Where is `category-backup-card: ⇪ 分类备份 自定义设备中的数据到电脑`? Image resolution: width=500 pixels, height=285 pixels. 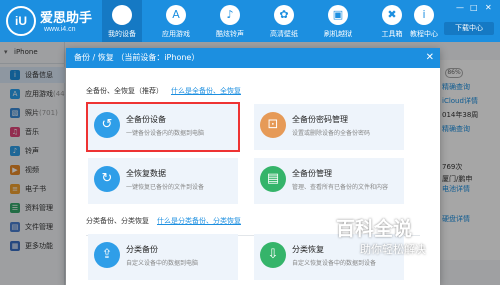 category-backup-card: ⇪ 分类备份 自定义设备中的数据到电脑 is located at coordinates (163, 257).